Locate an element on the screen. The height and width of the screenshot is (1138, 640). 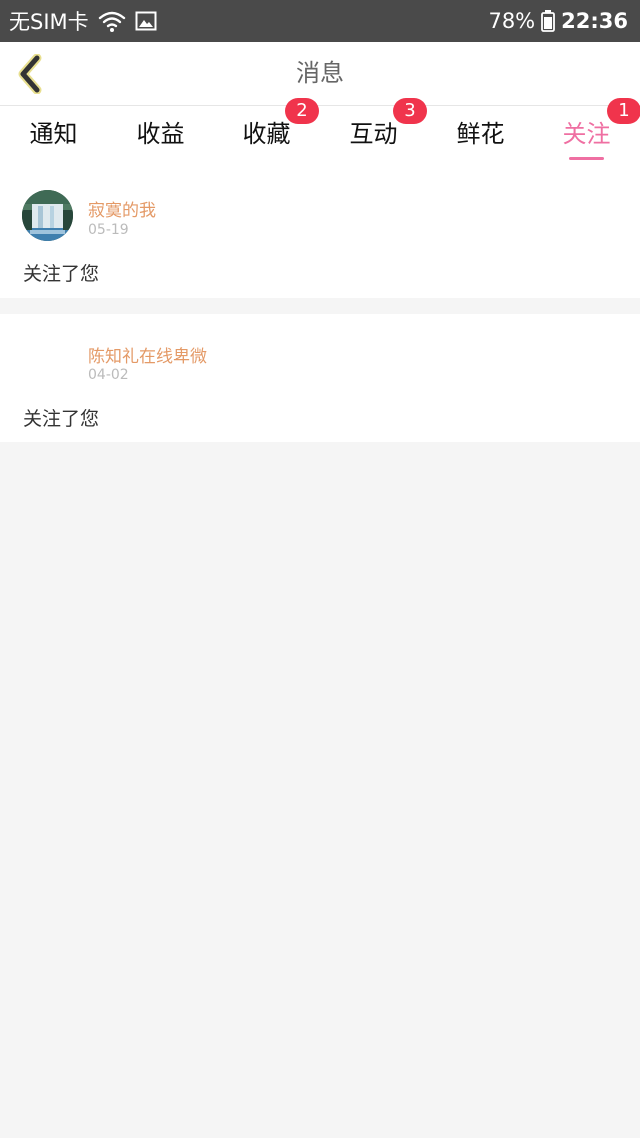
wifi-icon is located at coordinates (112, 21).